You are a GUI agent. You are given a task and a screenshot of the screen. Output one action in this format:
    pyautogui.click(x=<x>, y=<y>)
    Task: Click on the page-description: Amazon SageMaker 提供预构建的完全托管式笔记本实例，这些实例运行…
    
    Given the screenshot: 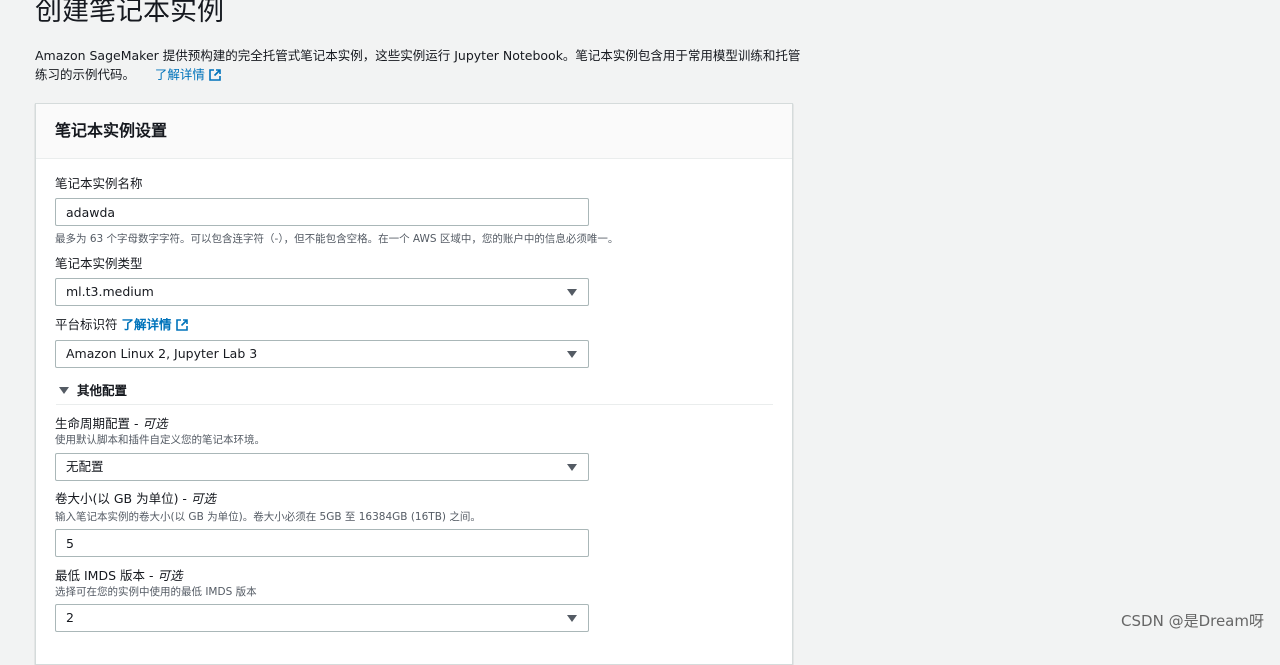 What is the action you would take?
    pyautogui.click(x=420, y=65)
    